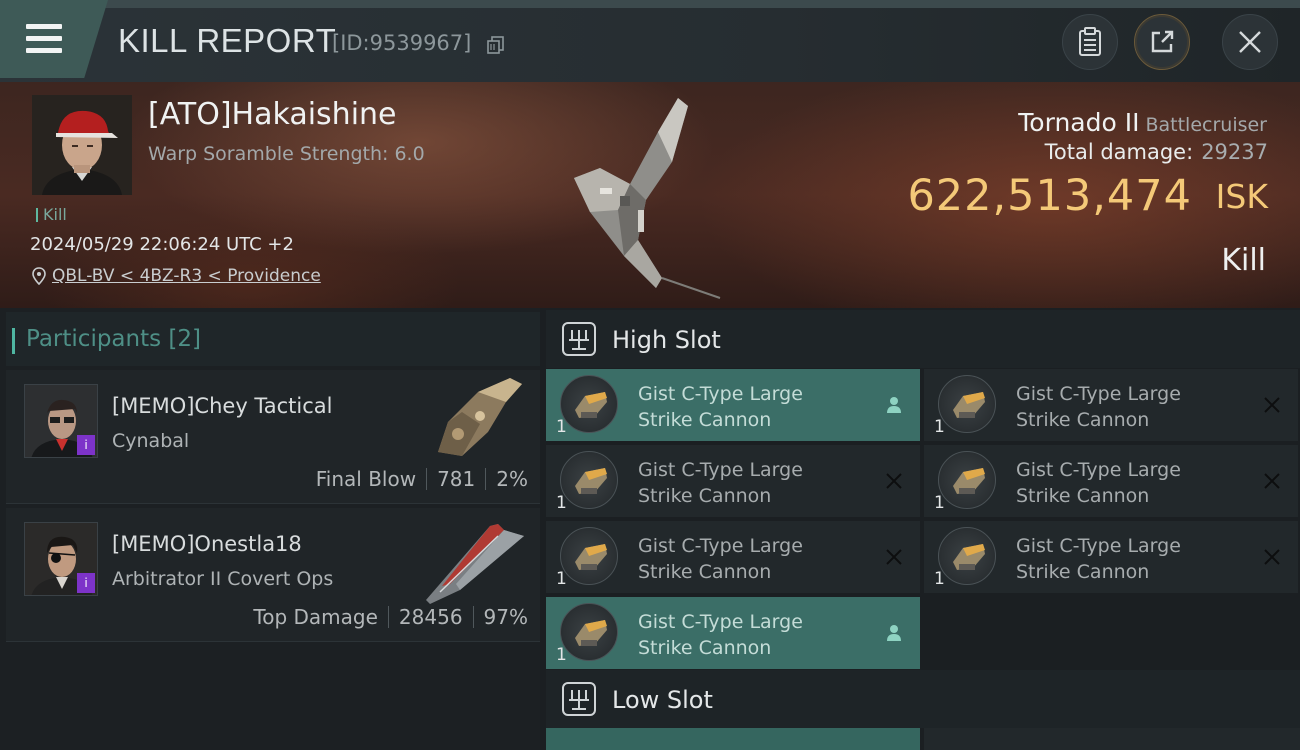 The image size is (1300, 750). What do you see at coordinates (44, 39) in the screenshot?
I see `hamburger-menu-icon` at bounding box center [44, 39].